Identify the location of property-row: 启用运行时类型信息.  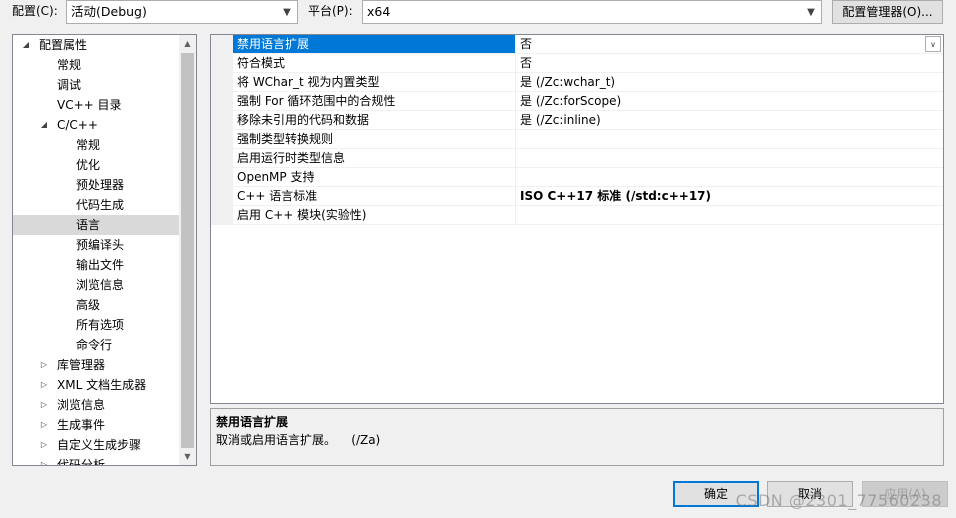
(577, 158).